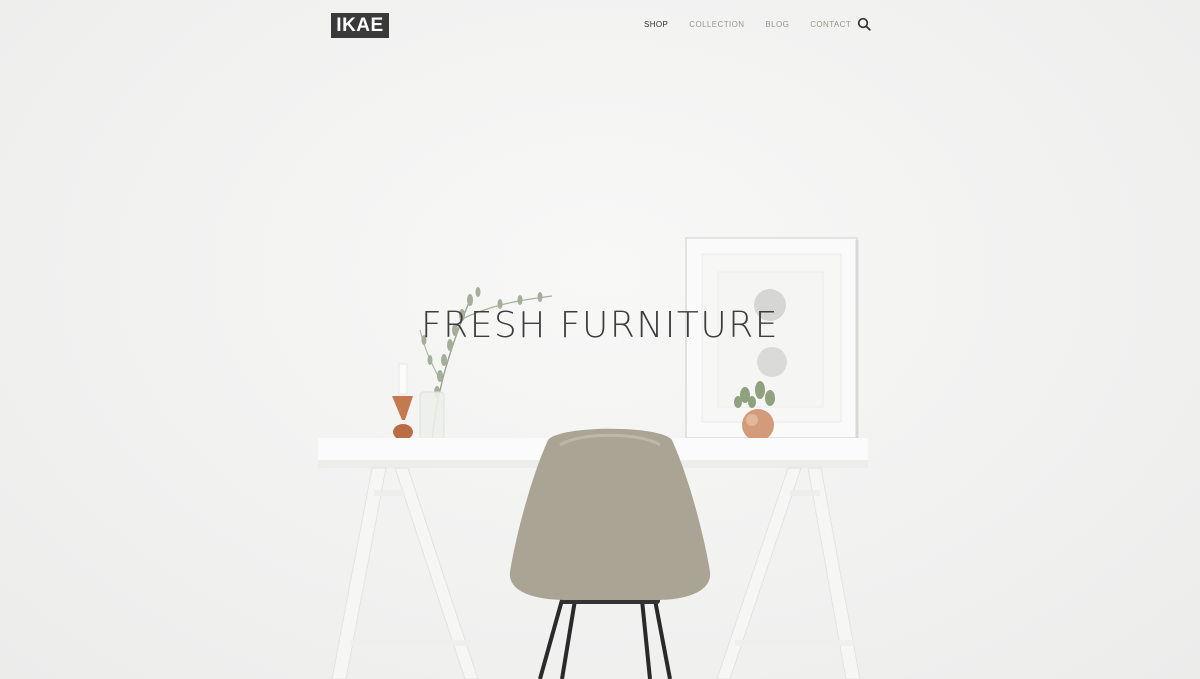 Image resolution: width=1200 pixels, height=679 pixels. Describe the element at coordinates (600, 325) in the screenshot. I see `hero-title: FRESH FURNITURE` at that location.